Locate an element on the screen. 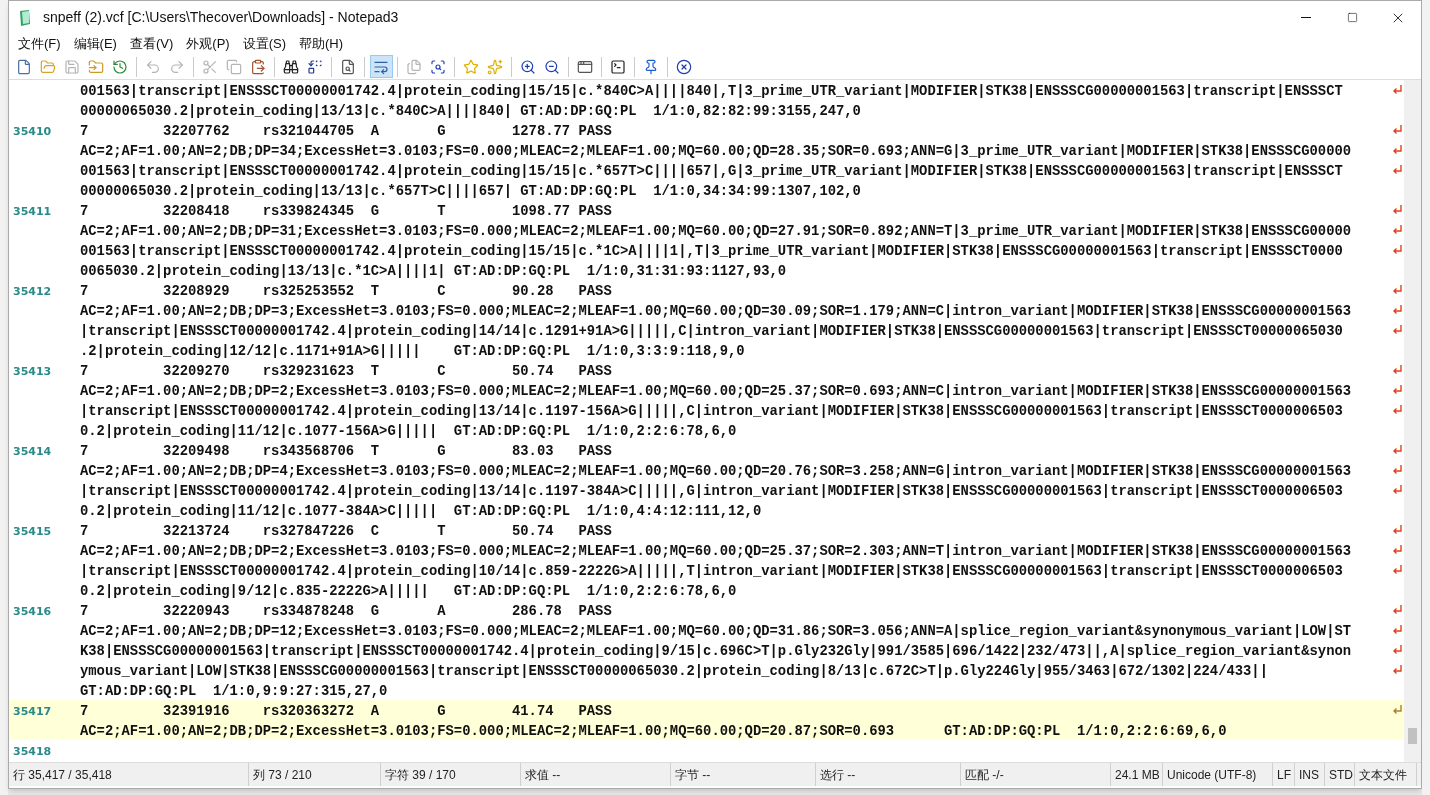 This screenshot has width=1430, height=795. line-number: 35413 is located at coordinates (32, 371).